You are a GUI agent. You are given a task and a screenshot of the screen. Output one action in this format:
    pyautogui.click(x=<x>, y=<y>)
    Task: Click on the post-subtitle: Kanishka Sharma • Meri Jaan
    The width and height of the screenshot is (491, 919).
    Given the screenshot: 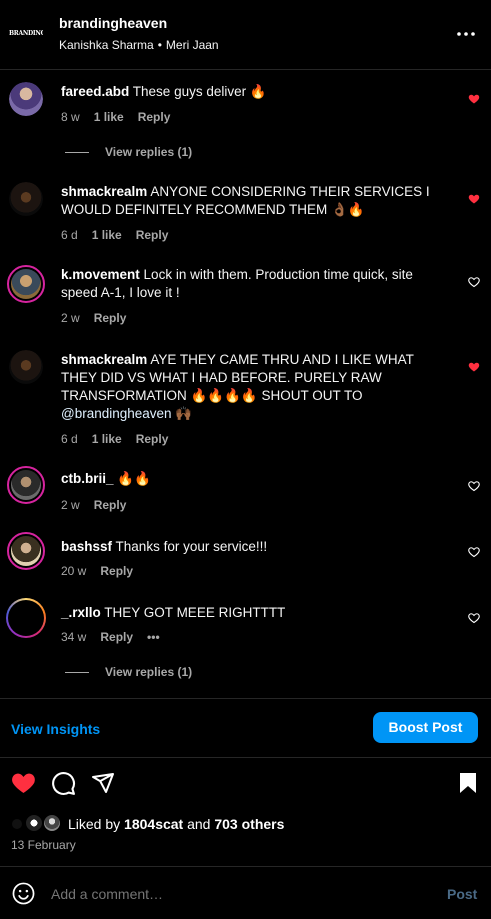 What is the action you would take?
    pyautogui.click(x=139, y=45)
    